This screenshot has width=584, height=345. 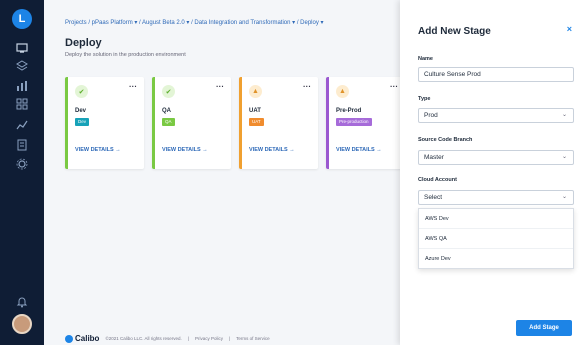 I want to click on cloud-account-placeholder: Select, so click(x=433, y=197).